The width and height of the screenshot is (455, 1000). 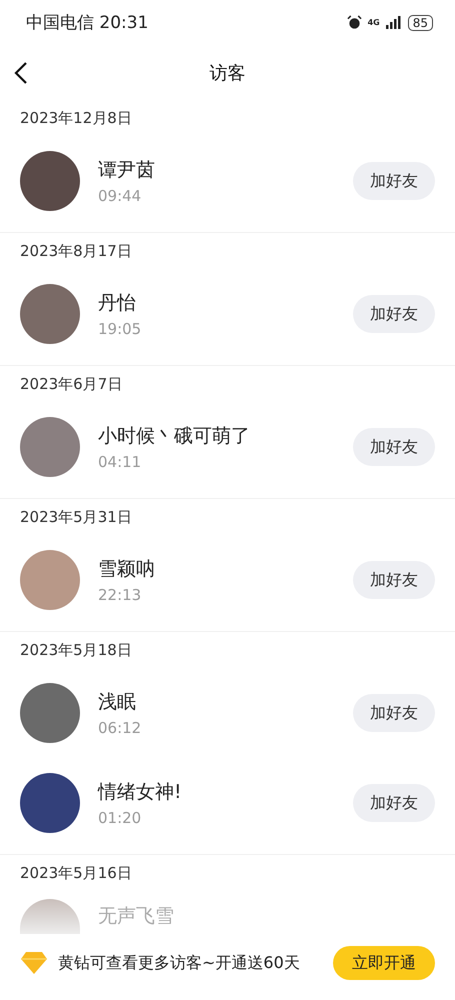 I want to click on visit-time: 06:12, so click(x=120, y=728).